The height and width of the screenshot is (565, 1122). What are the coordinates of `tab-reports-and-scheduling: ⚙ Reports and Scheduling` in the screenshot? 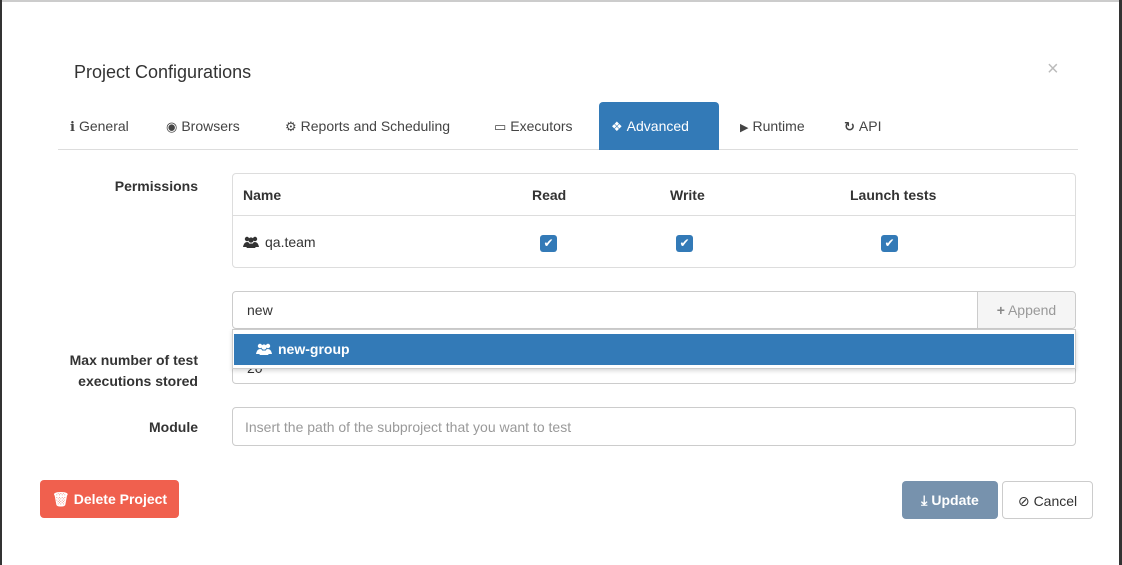 It's located at (367, 126).